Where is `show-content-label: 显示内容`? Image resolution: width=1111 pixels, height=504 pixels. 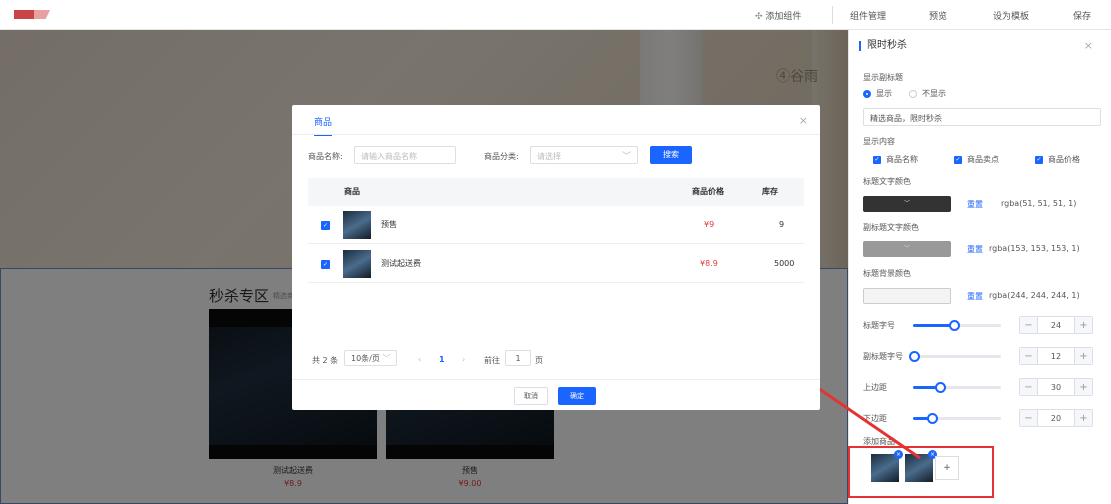
show-content-label: 显示内容 is located at coordinates (879, 141).